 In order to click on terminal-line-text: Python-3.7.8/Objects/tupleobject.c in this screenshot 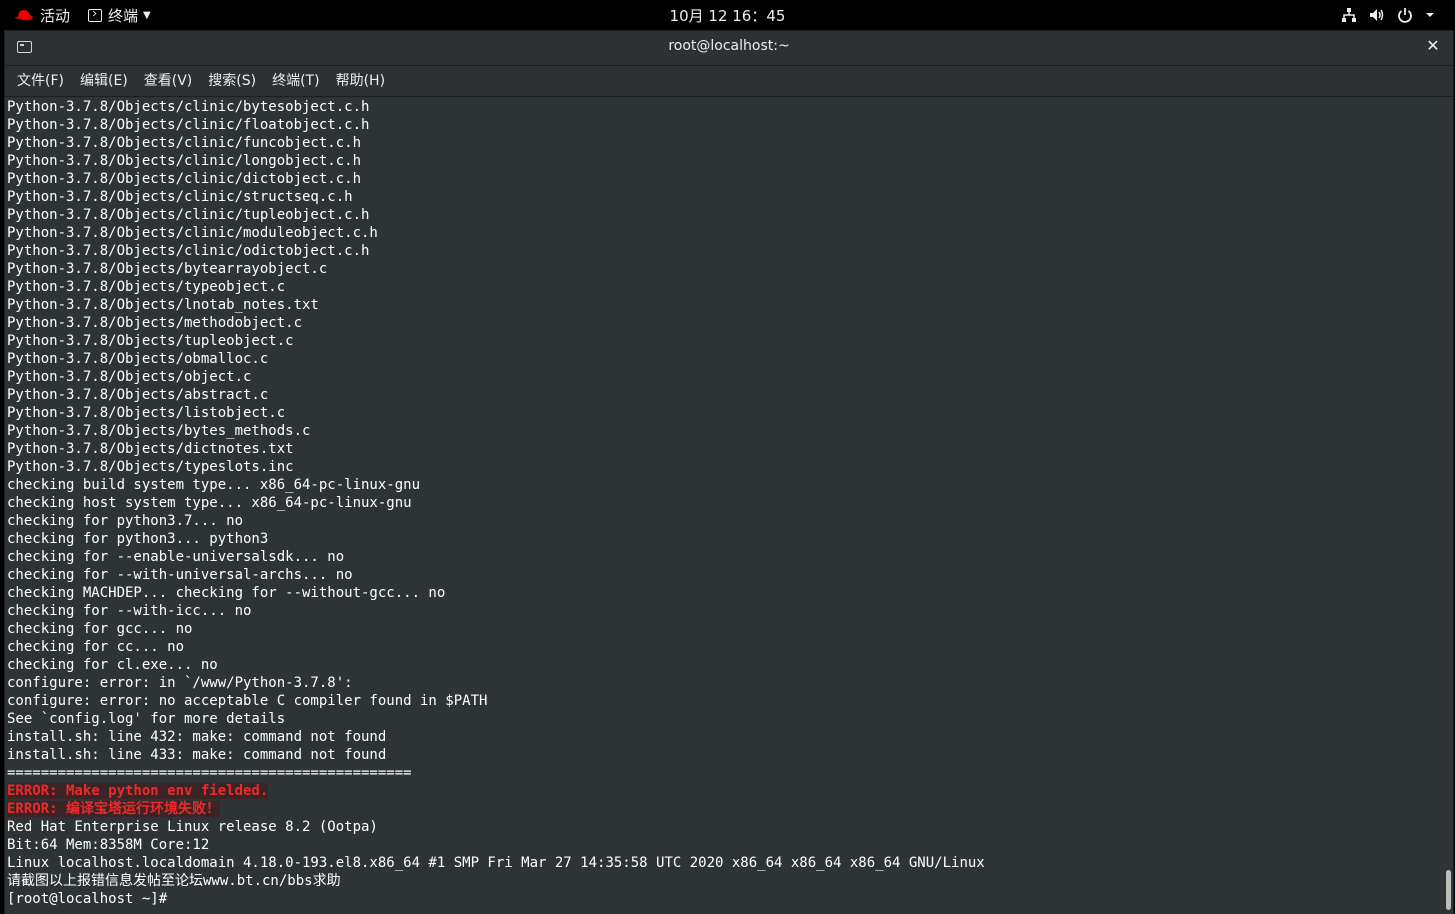, I will do `click(150, 341)`.